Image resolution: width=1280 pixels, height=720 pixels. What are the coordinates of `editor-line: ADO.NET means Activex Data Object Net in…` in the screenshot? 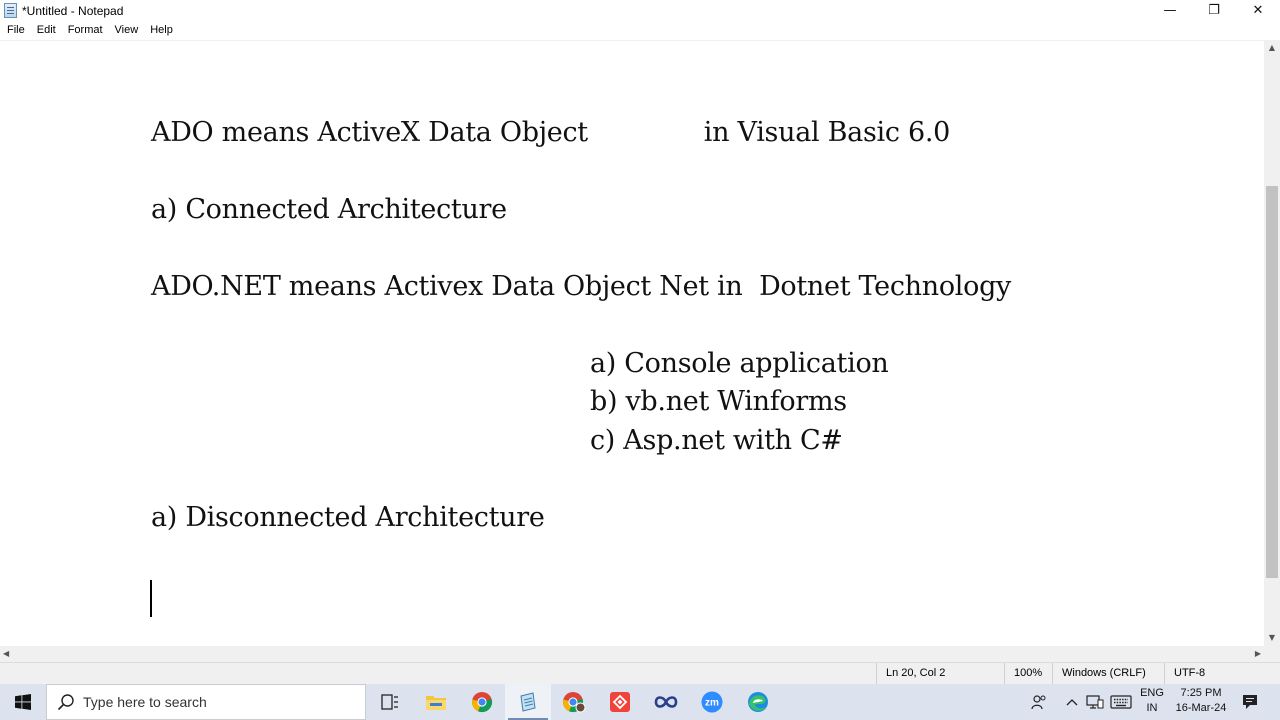 It's located at (581, 286).